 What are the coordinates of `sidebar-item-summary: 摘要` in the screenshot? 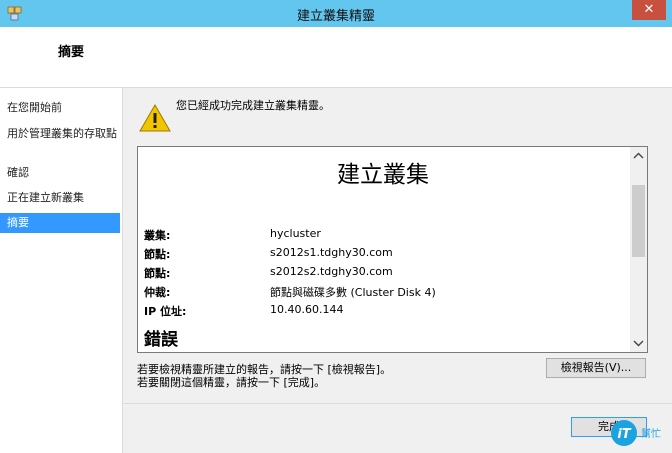 It's located at (60, 223).